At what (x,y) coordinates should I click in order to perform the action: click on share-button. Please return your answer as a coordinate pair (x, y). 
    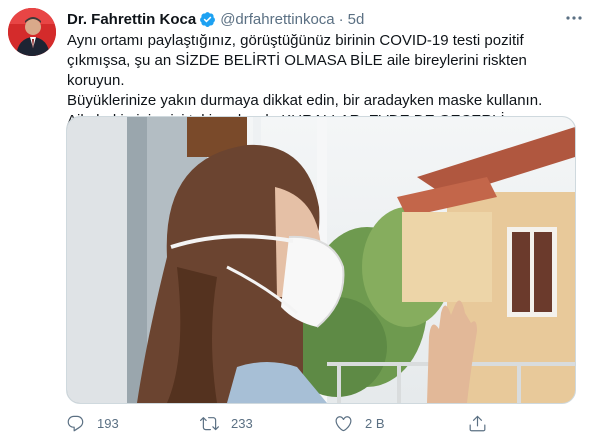
    Looking at the image, I should click on (477, 423).